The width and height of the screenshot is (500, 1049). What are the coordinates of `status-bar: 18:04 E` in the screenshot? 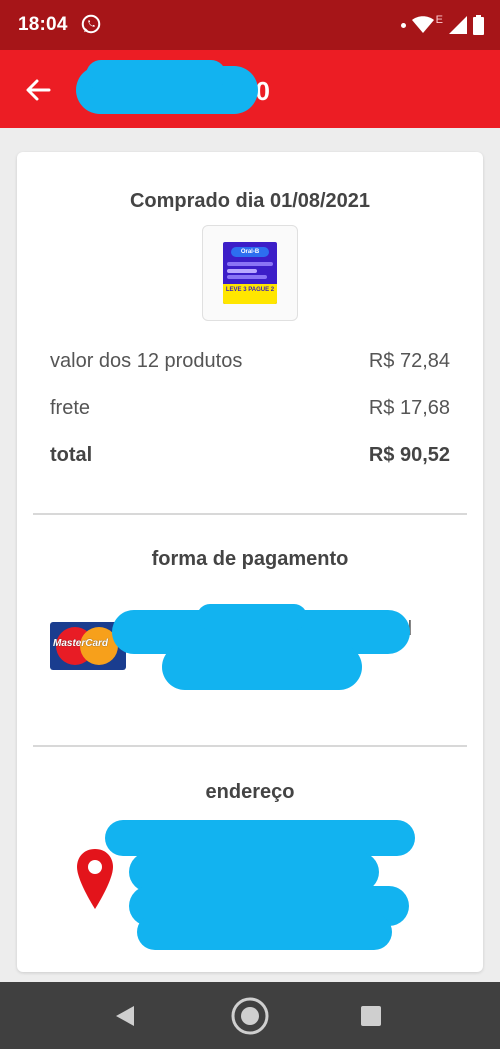 It's located at (250, 25).